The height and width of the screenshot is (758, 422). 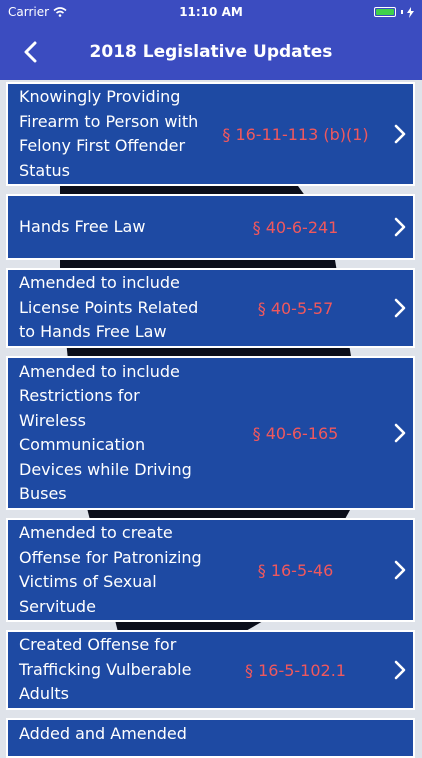 What do you see at coordinates (295, 227) in the screenshot?
I see `item-code: § 40-6-241` at bounding box center [295, 227].